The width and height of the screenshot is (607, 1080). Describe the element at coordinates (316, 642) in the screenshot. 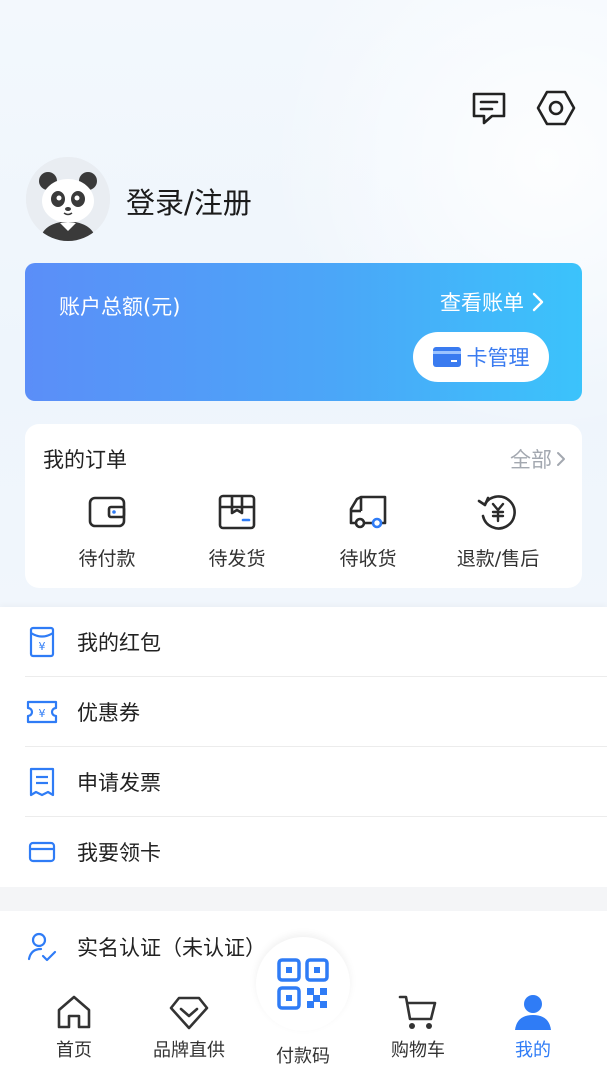

I see `menu-red-envelope: ¥ 我的红包` at that location.